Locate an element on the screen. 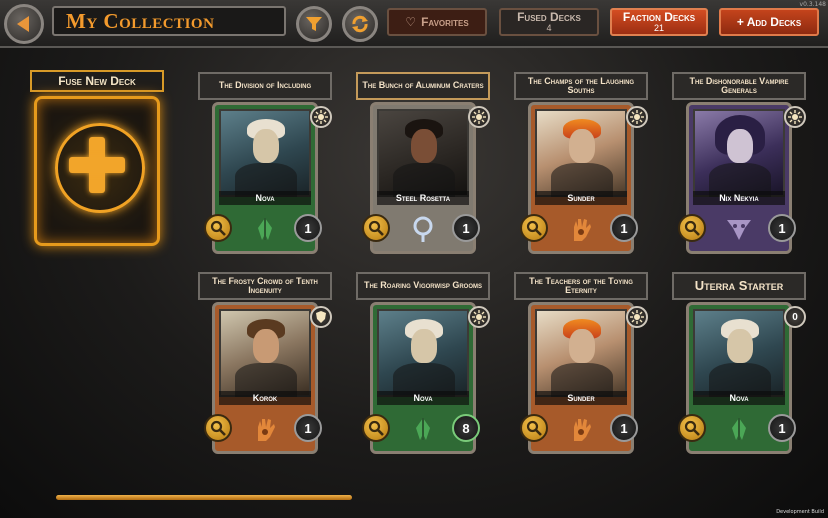 Image resolution: width=828 pixels, height=518 pixels. deck-title-text: Uterra Starter is located at coordinates (739, 286).